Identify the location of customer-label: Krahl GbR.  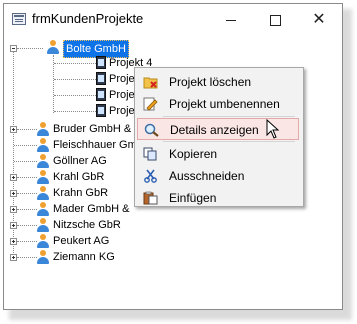
(79, 177).